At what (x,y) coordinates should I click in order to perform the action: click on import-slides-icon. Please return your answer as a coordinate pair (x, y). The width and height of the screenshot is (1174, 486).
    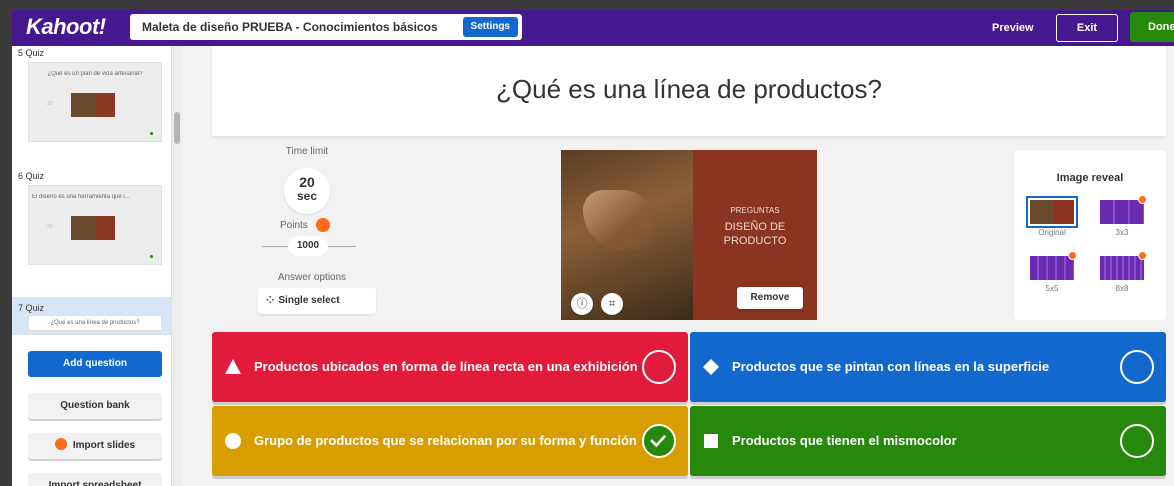
    Looking at the image, I should click on (60, 444).